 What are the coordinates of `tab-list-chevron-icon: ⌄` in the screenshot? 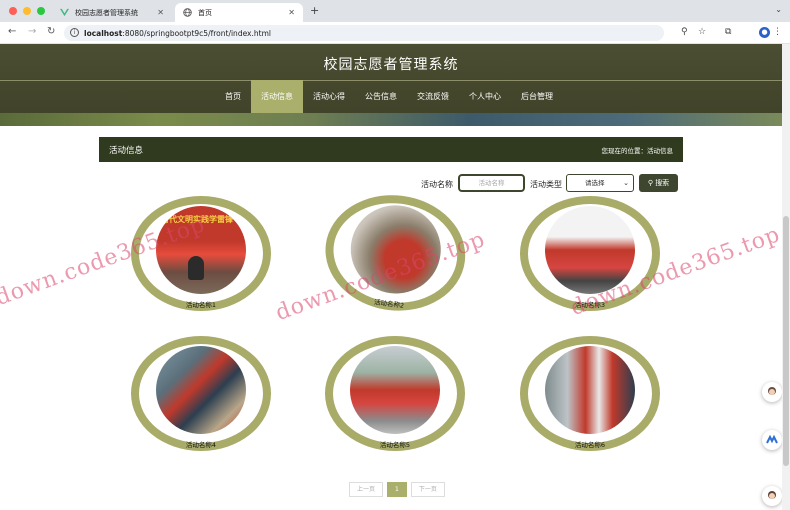 It's located at (778, 9).